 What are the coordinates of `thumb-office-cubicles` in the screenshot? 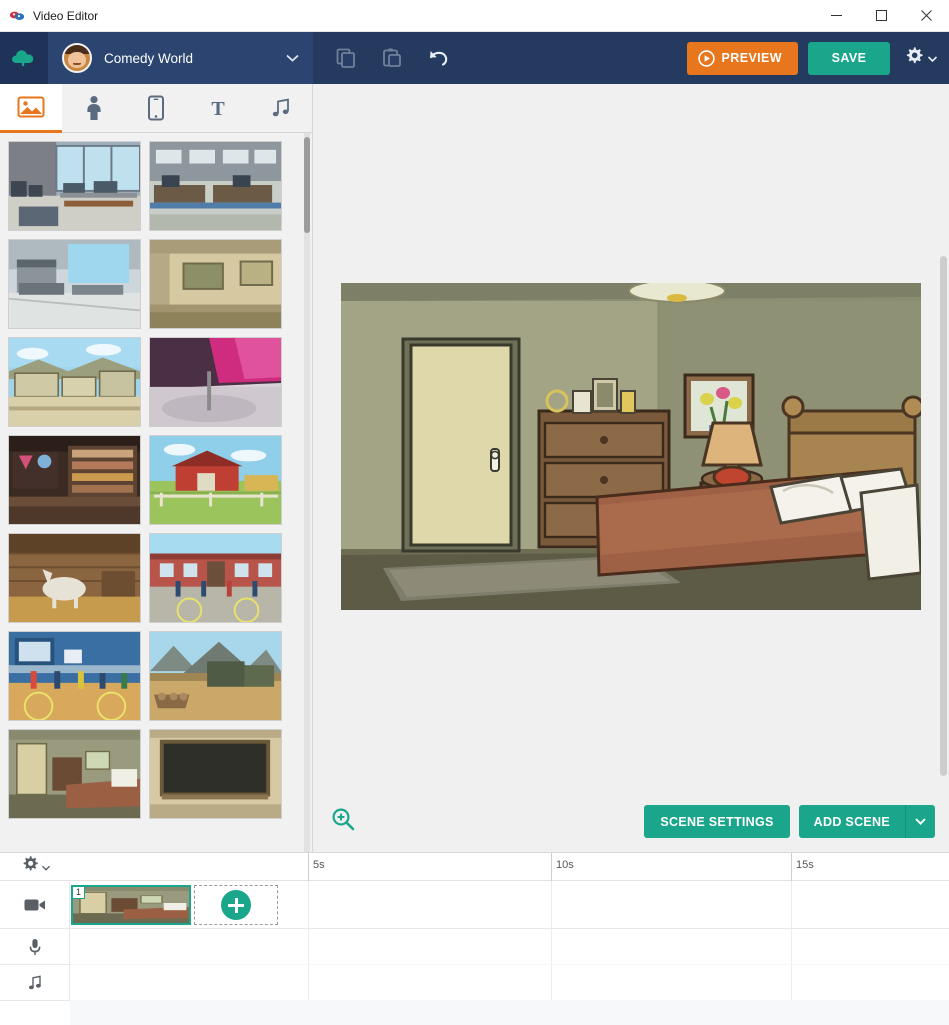 It's located at (215, 186).